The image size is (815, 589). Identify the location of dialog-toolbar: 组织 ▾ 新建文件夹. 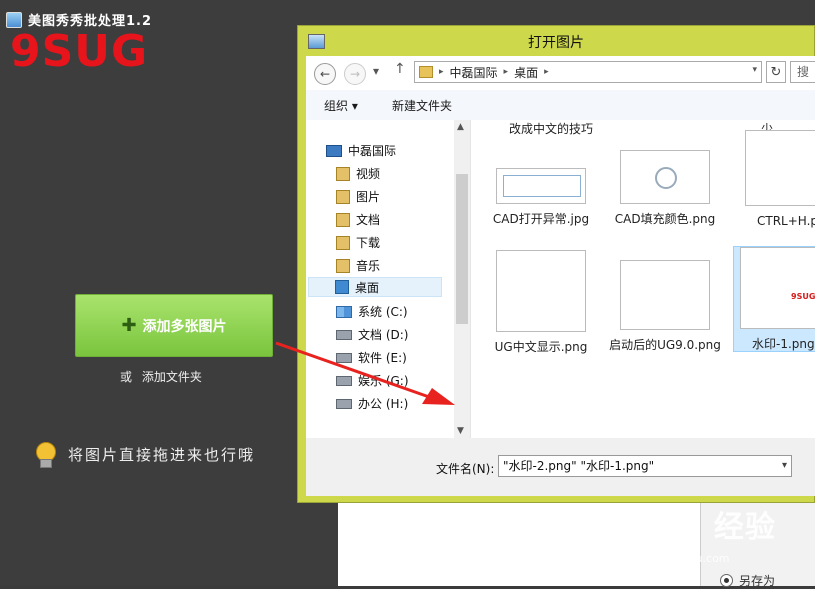
(560, 105).